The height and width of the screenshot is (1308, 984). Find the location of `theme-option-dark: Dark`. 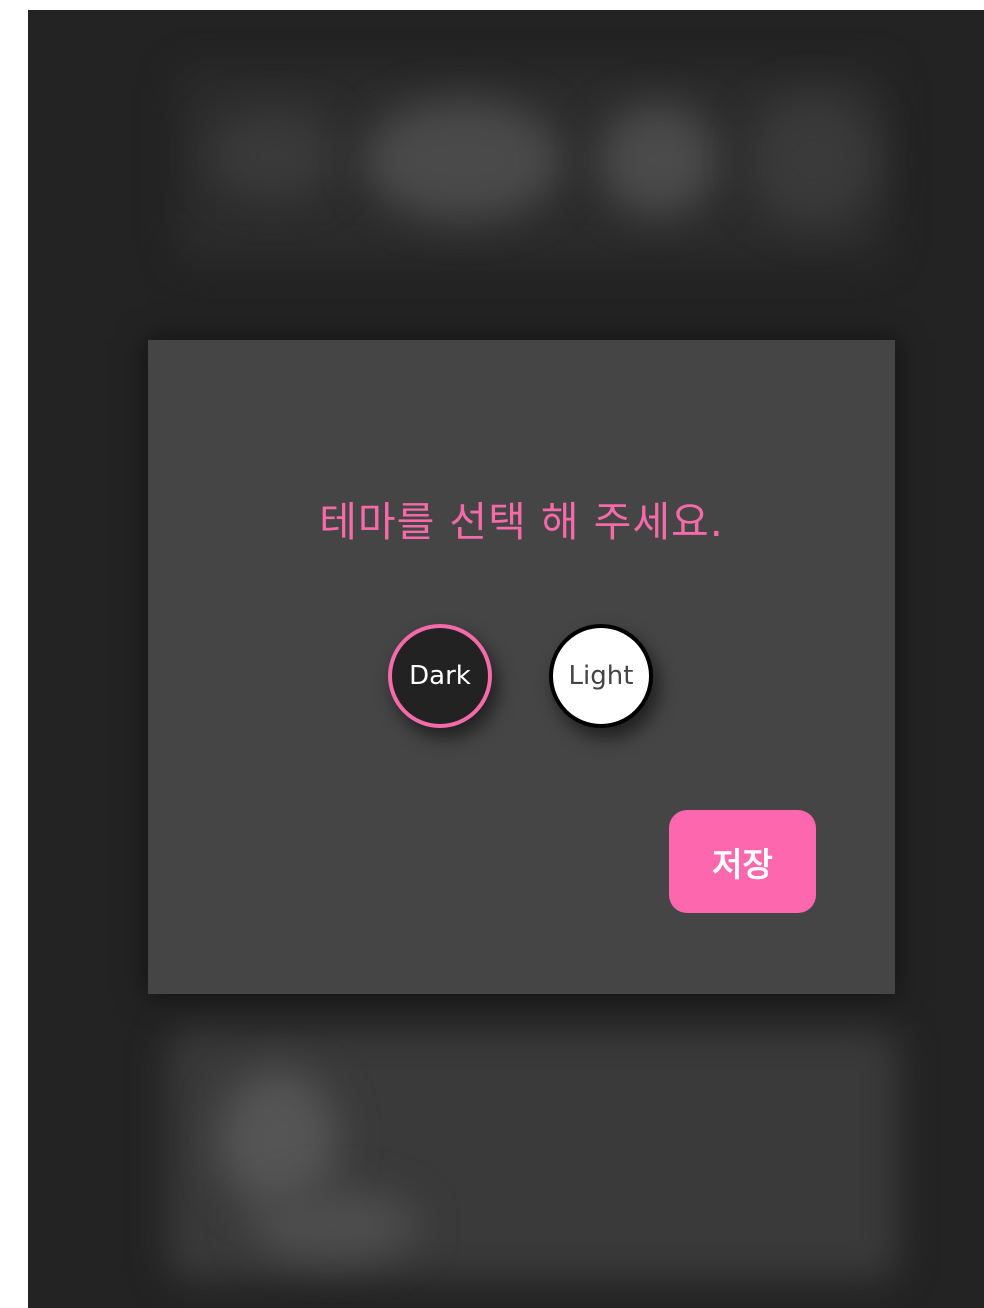

theme-option-dark: Dark is located at coordinates (440, 676).